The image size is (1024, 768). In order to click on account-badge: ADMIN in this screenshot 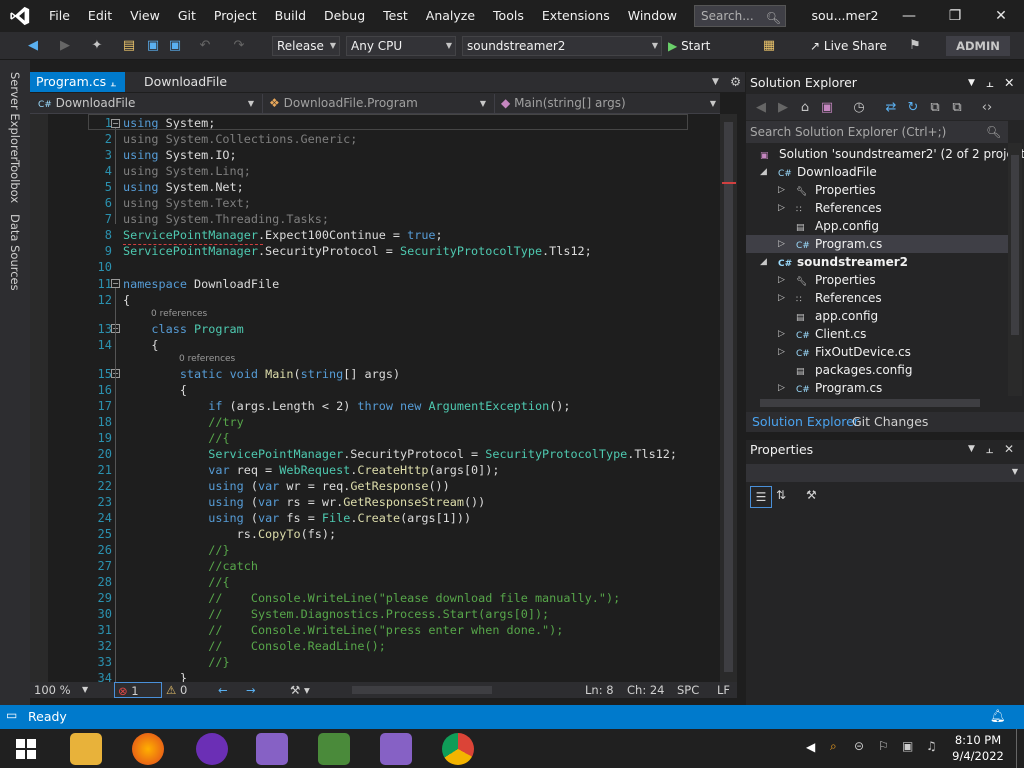, I will do `click(978, 46)`.